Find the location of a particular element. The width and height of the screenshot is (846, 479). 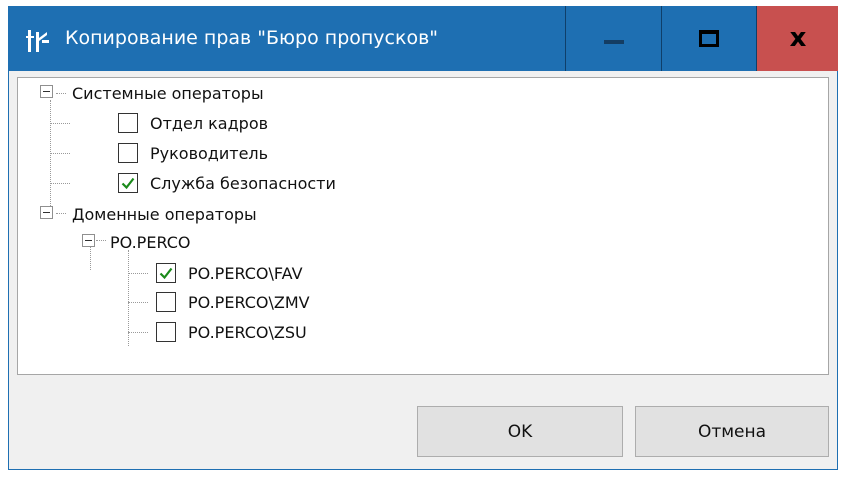

tree-node-label: Служба безопасности is located at coordinates (243, 183).